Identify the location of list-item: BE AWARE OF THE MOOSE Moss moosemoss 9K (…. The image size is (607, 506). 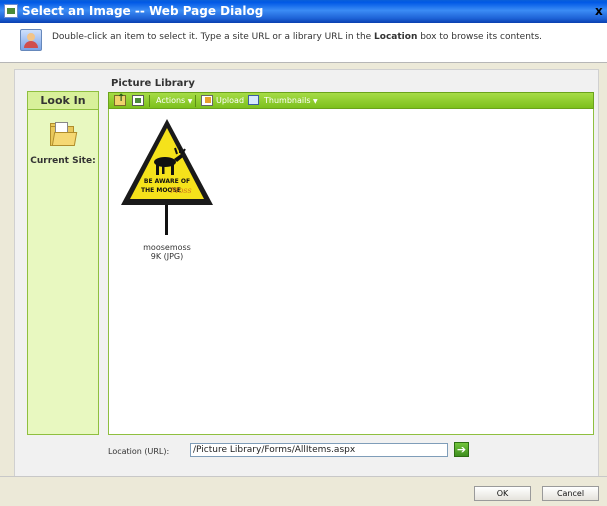
(167, 189).